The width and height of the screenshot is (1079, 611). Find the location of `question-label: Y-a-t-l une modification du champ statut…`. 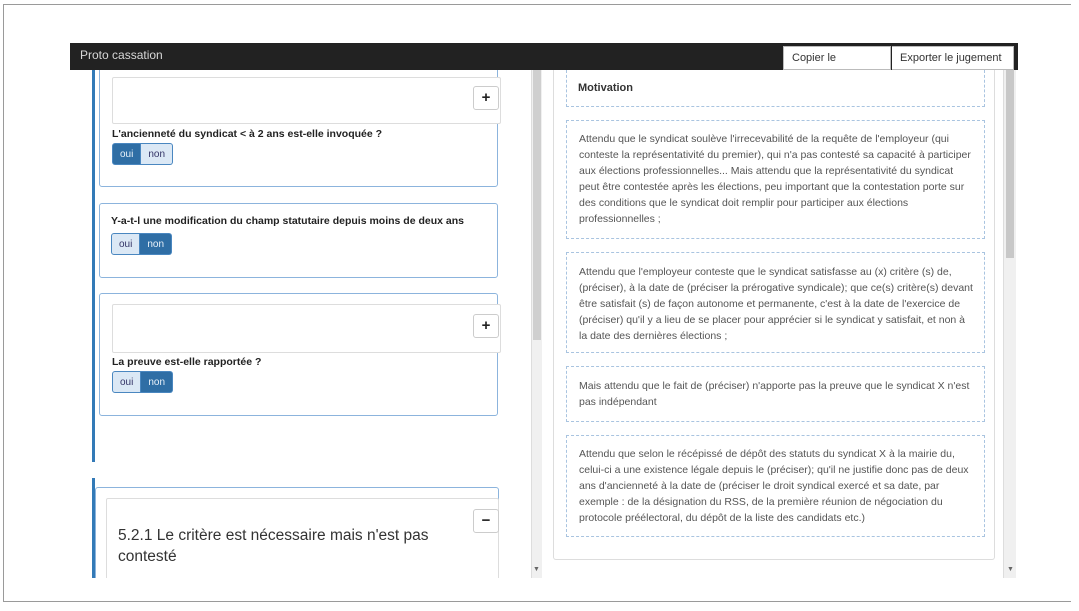

question-label: Y-a-t-l une modification du champ statut… is located at coordinates (287, 221).